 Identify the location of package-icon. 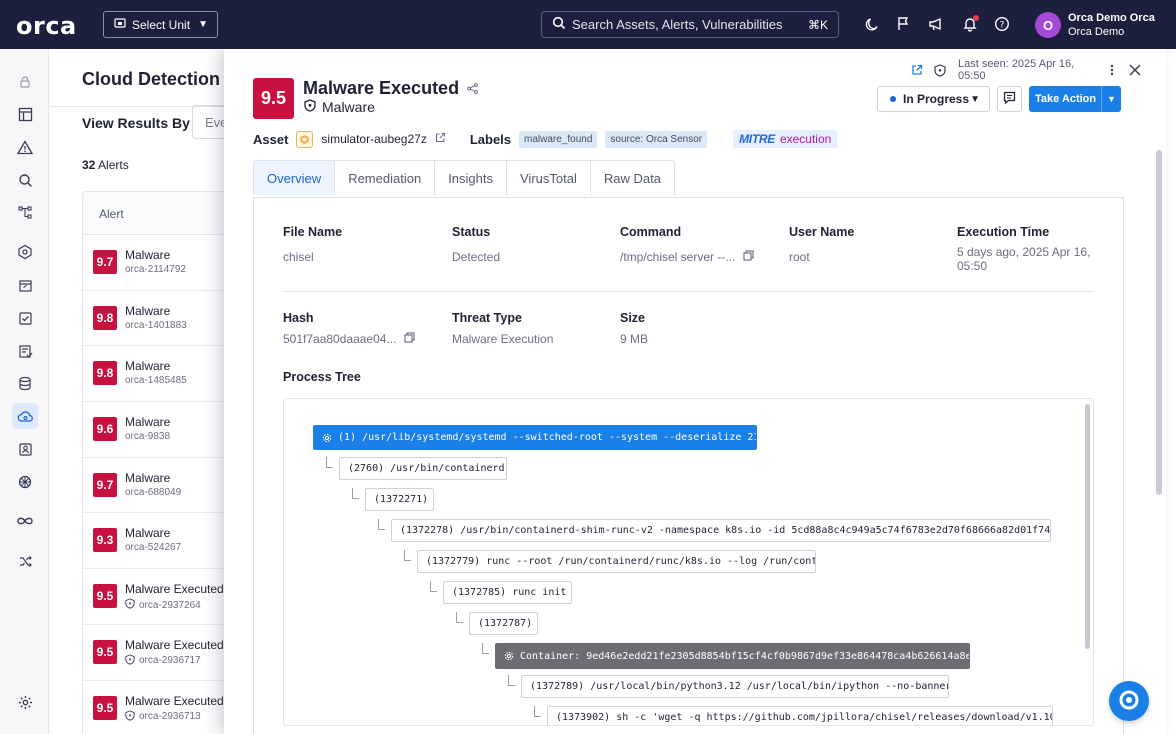
(25, 285).